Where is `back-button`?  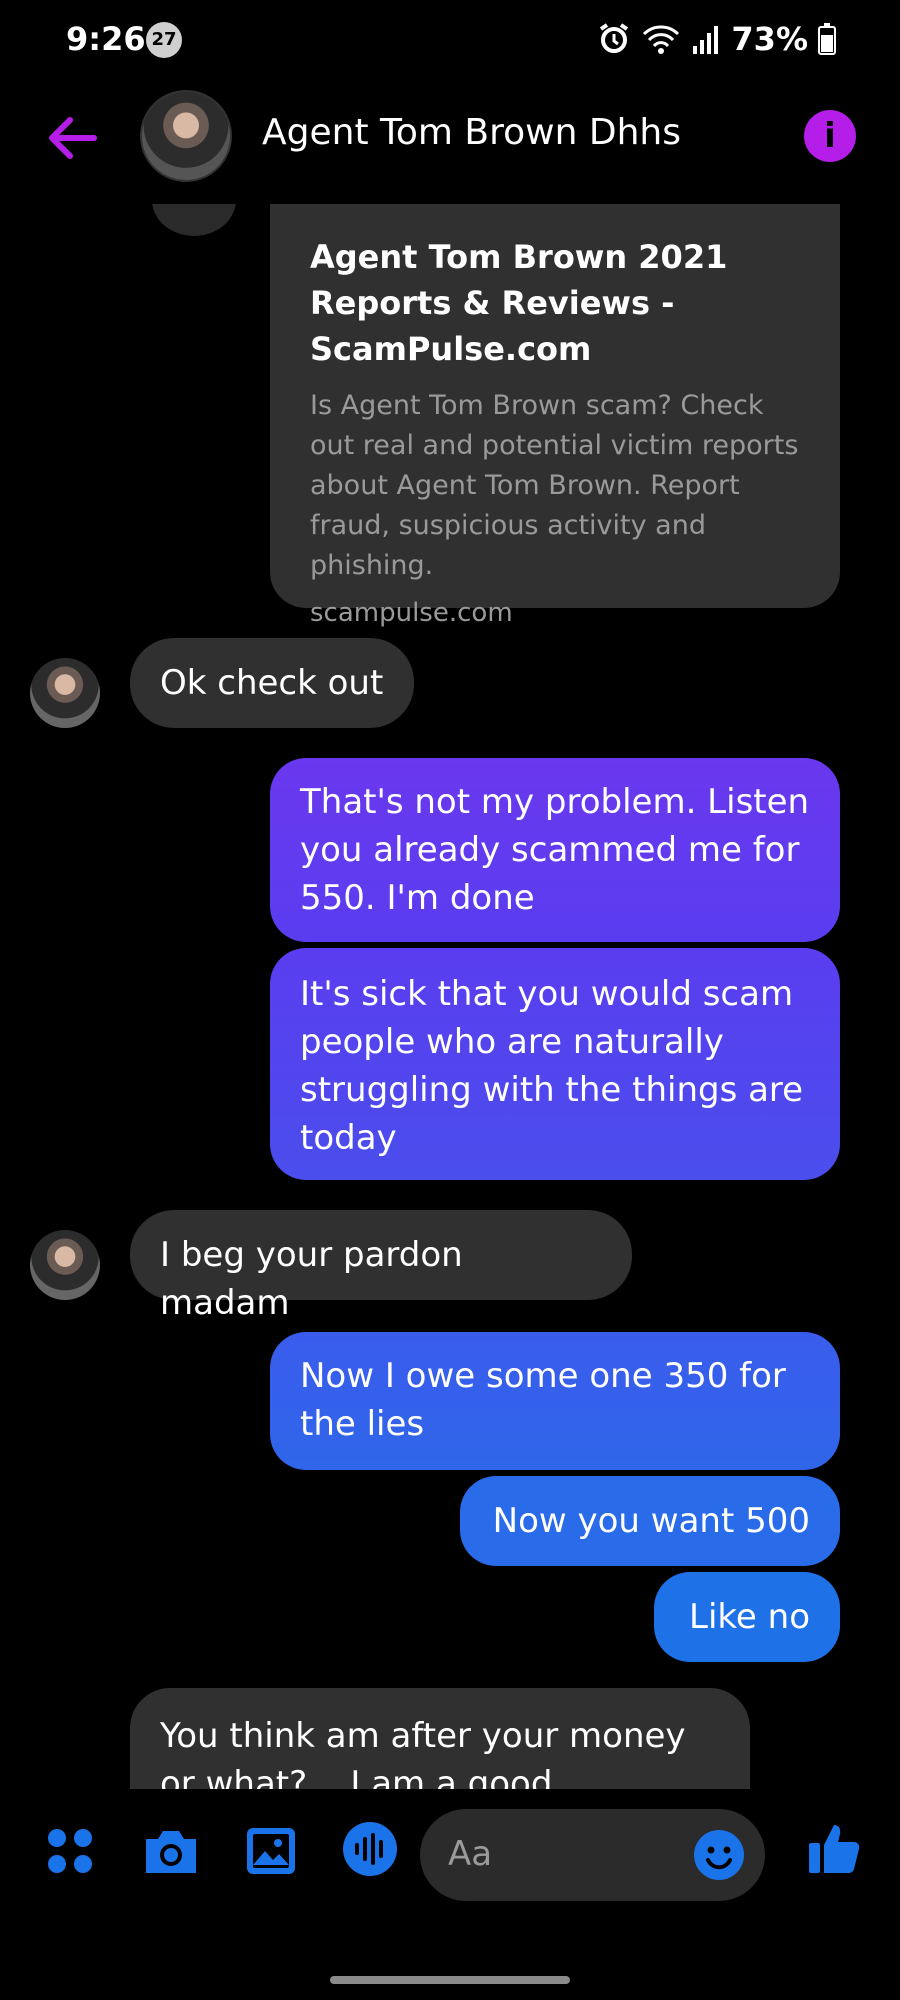 back-button is located at coordinates (72, 138).